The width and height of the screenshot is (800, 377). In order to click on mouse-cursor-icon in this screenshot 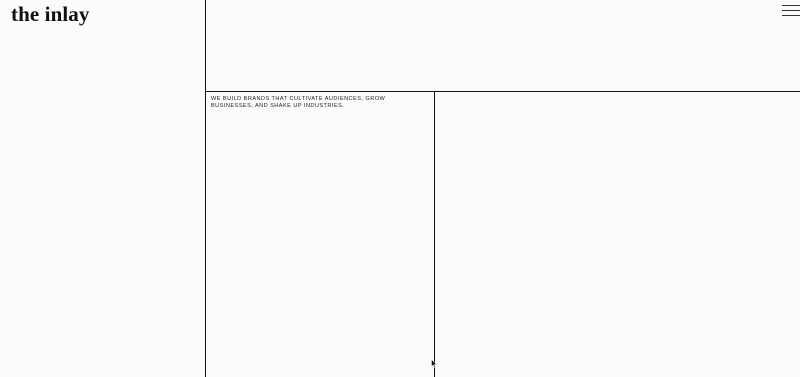, I will do `click(434, 363)`.